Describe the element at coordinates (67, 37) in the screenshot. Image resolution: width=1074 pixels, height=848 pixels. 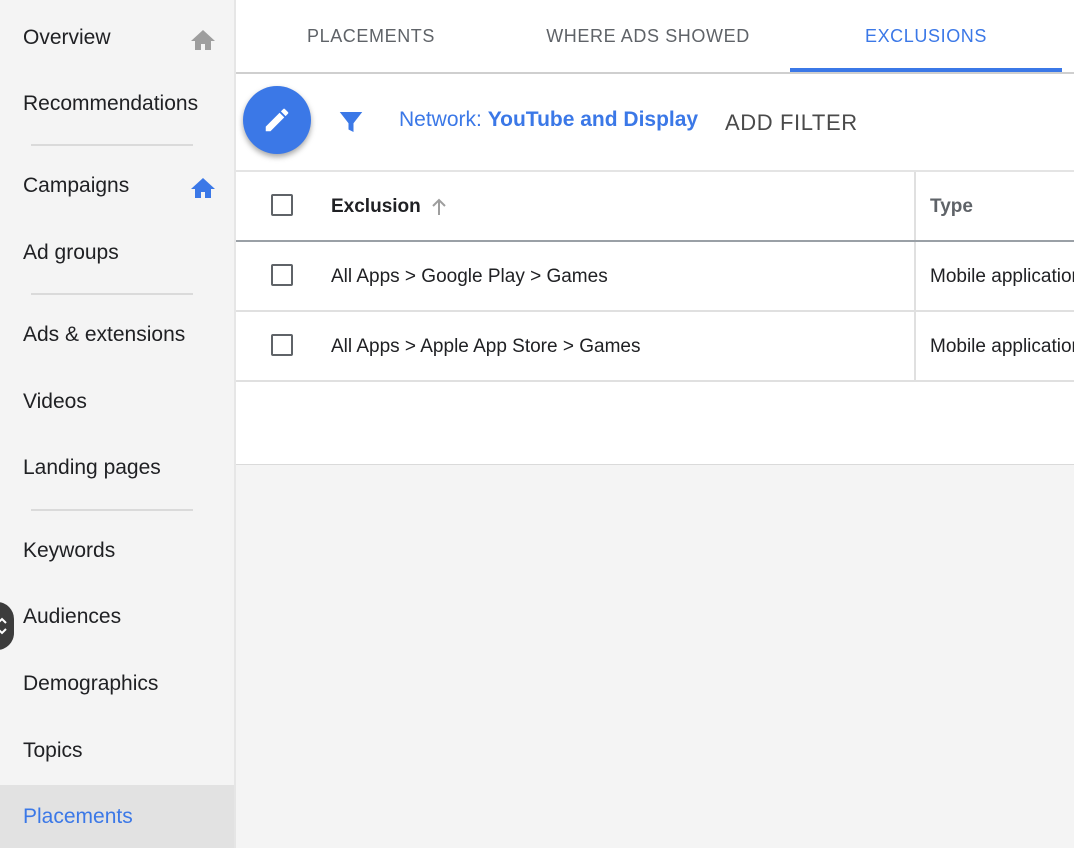
I see `sidebar-item-label: Overview` at that location.